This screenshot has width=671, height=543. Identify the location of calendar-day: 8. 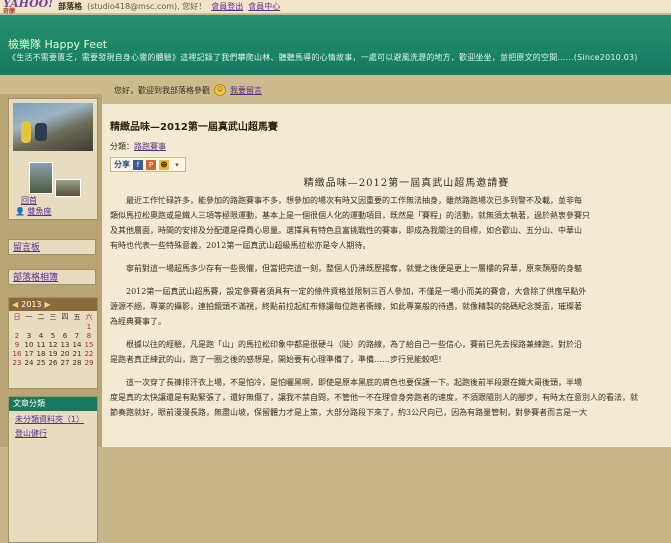
(89, 336).